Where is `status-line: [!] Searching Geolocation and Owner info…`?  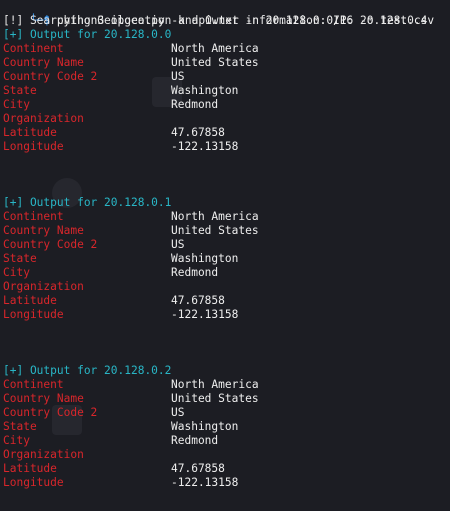 status-line: [!] Searching Geolocation and Owner info… is located at coordinates (215, 20).